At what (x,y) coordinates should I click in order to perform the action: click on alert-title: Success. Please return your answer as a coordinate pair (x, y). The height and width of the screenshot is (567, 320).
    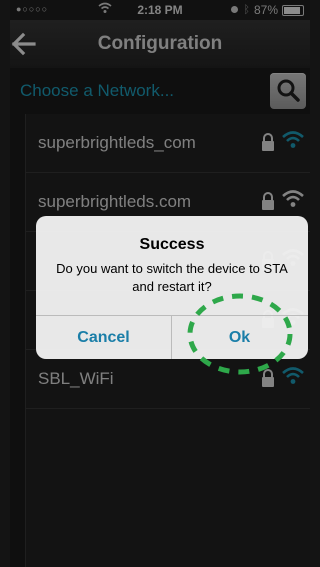
    Looking at the image, I should click on (172, 244).